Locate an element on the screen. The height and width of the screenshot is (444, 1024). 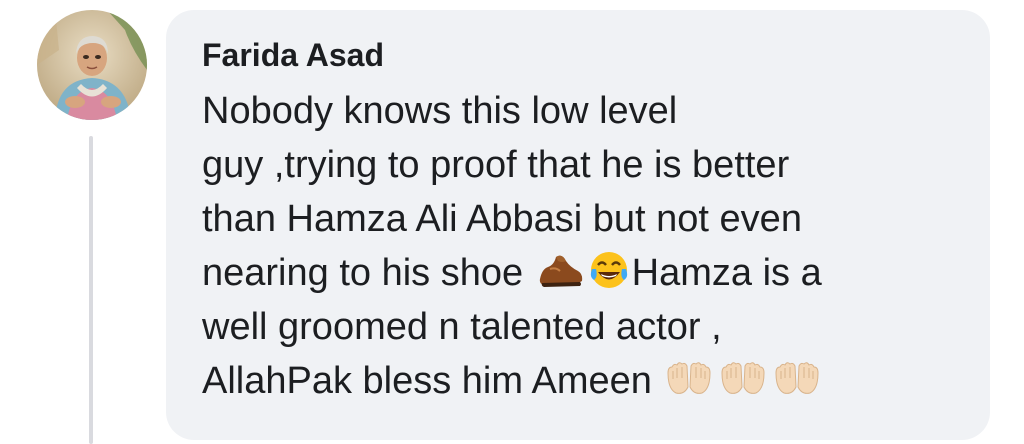
comment-line-6: AllahPak bless him Ameen is located at coordinates (586, 381).